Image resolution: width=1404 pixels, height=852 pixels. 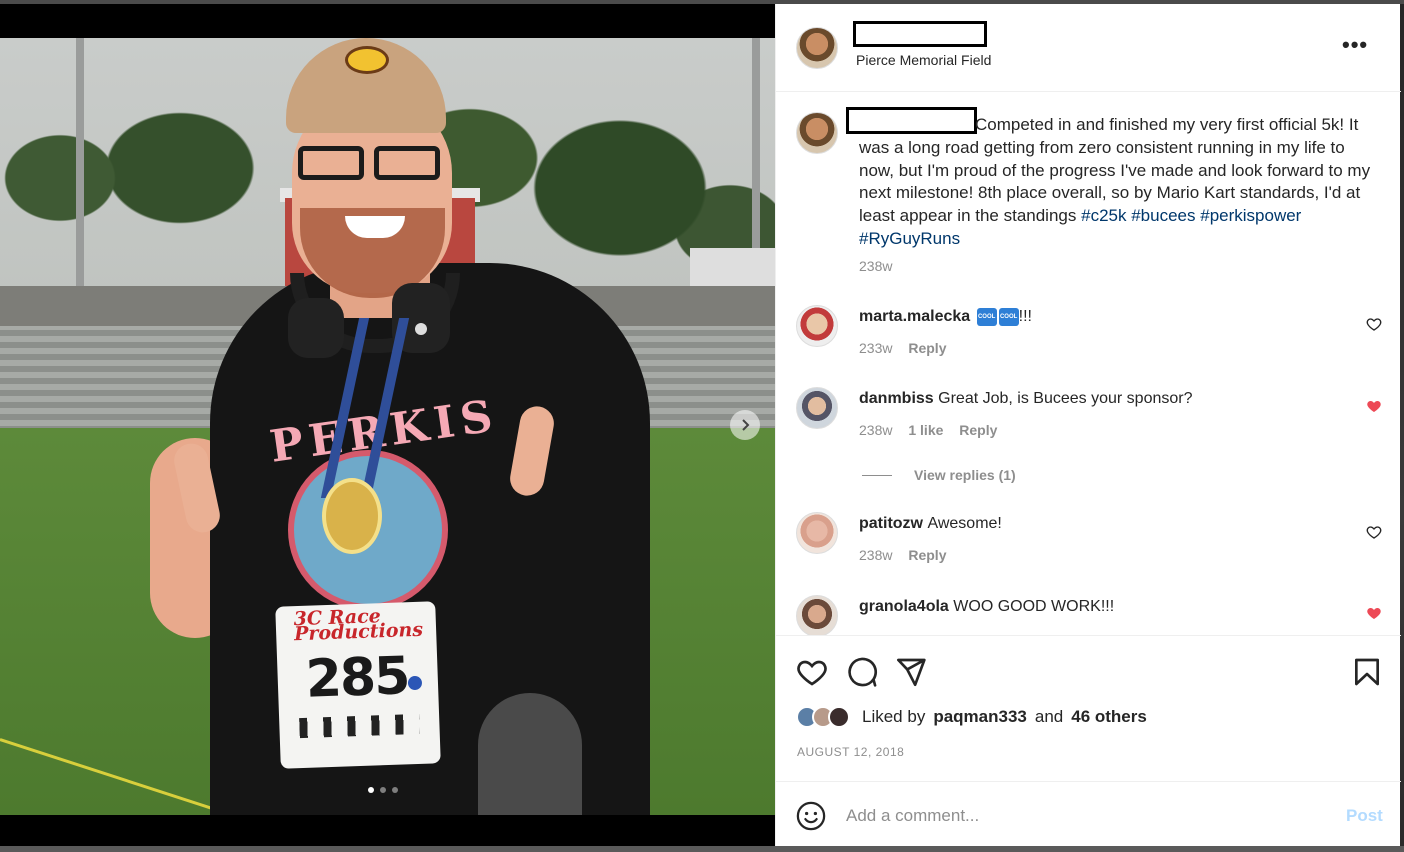 What do you see at coordinates (875, 266) in the screenshot?
I see `caption-age: 238w` at bounding box center [875, 266].